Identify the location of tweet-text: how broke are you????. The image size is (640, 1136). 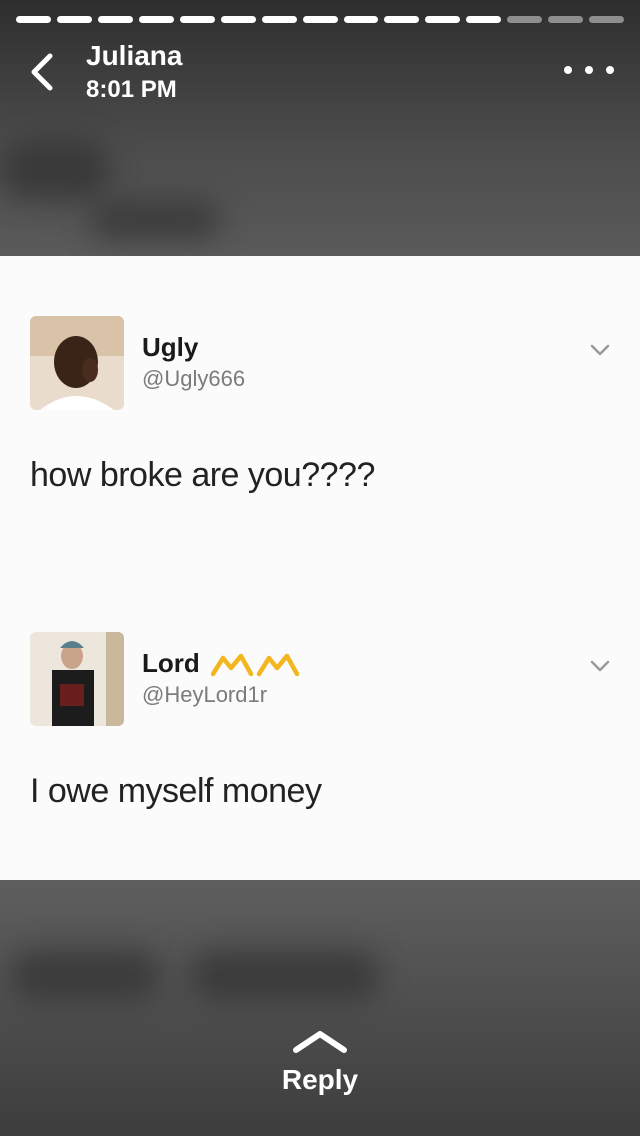
(202, 475).